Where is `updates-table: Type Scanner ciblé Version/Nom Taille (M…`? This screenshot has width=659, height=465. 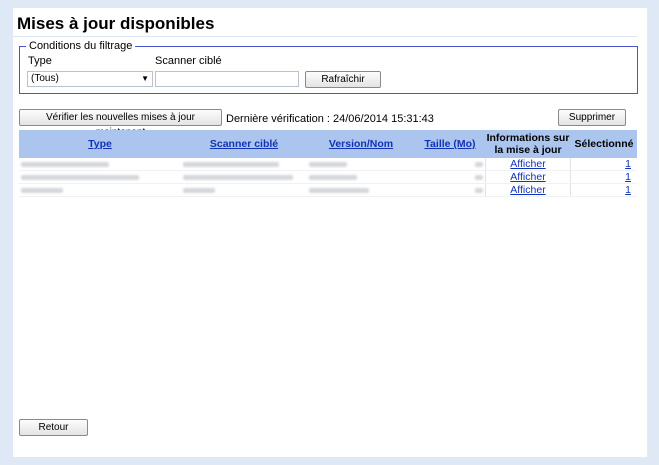
updates-table: Type Scanner ciblé Version/Nom Taille (M… is located at coordinates (328, 163).